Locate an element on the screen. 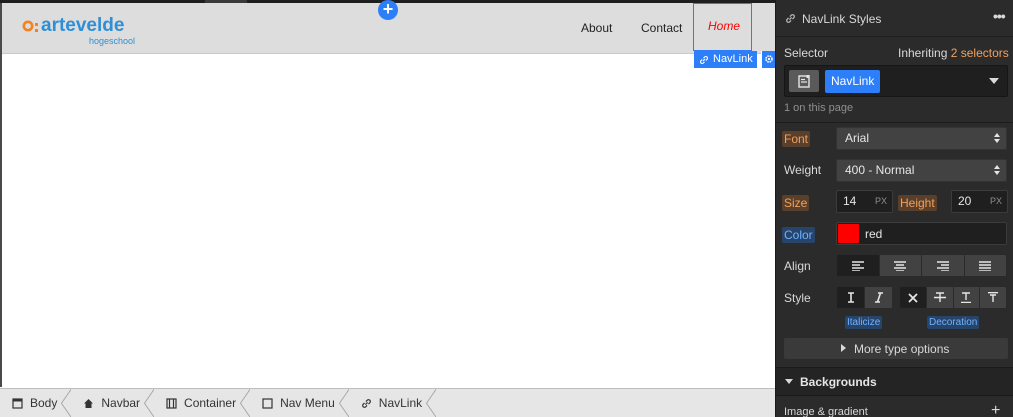  align-right-icon is located at coordinates (942, 265).